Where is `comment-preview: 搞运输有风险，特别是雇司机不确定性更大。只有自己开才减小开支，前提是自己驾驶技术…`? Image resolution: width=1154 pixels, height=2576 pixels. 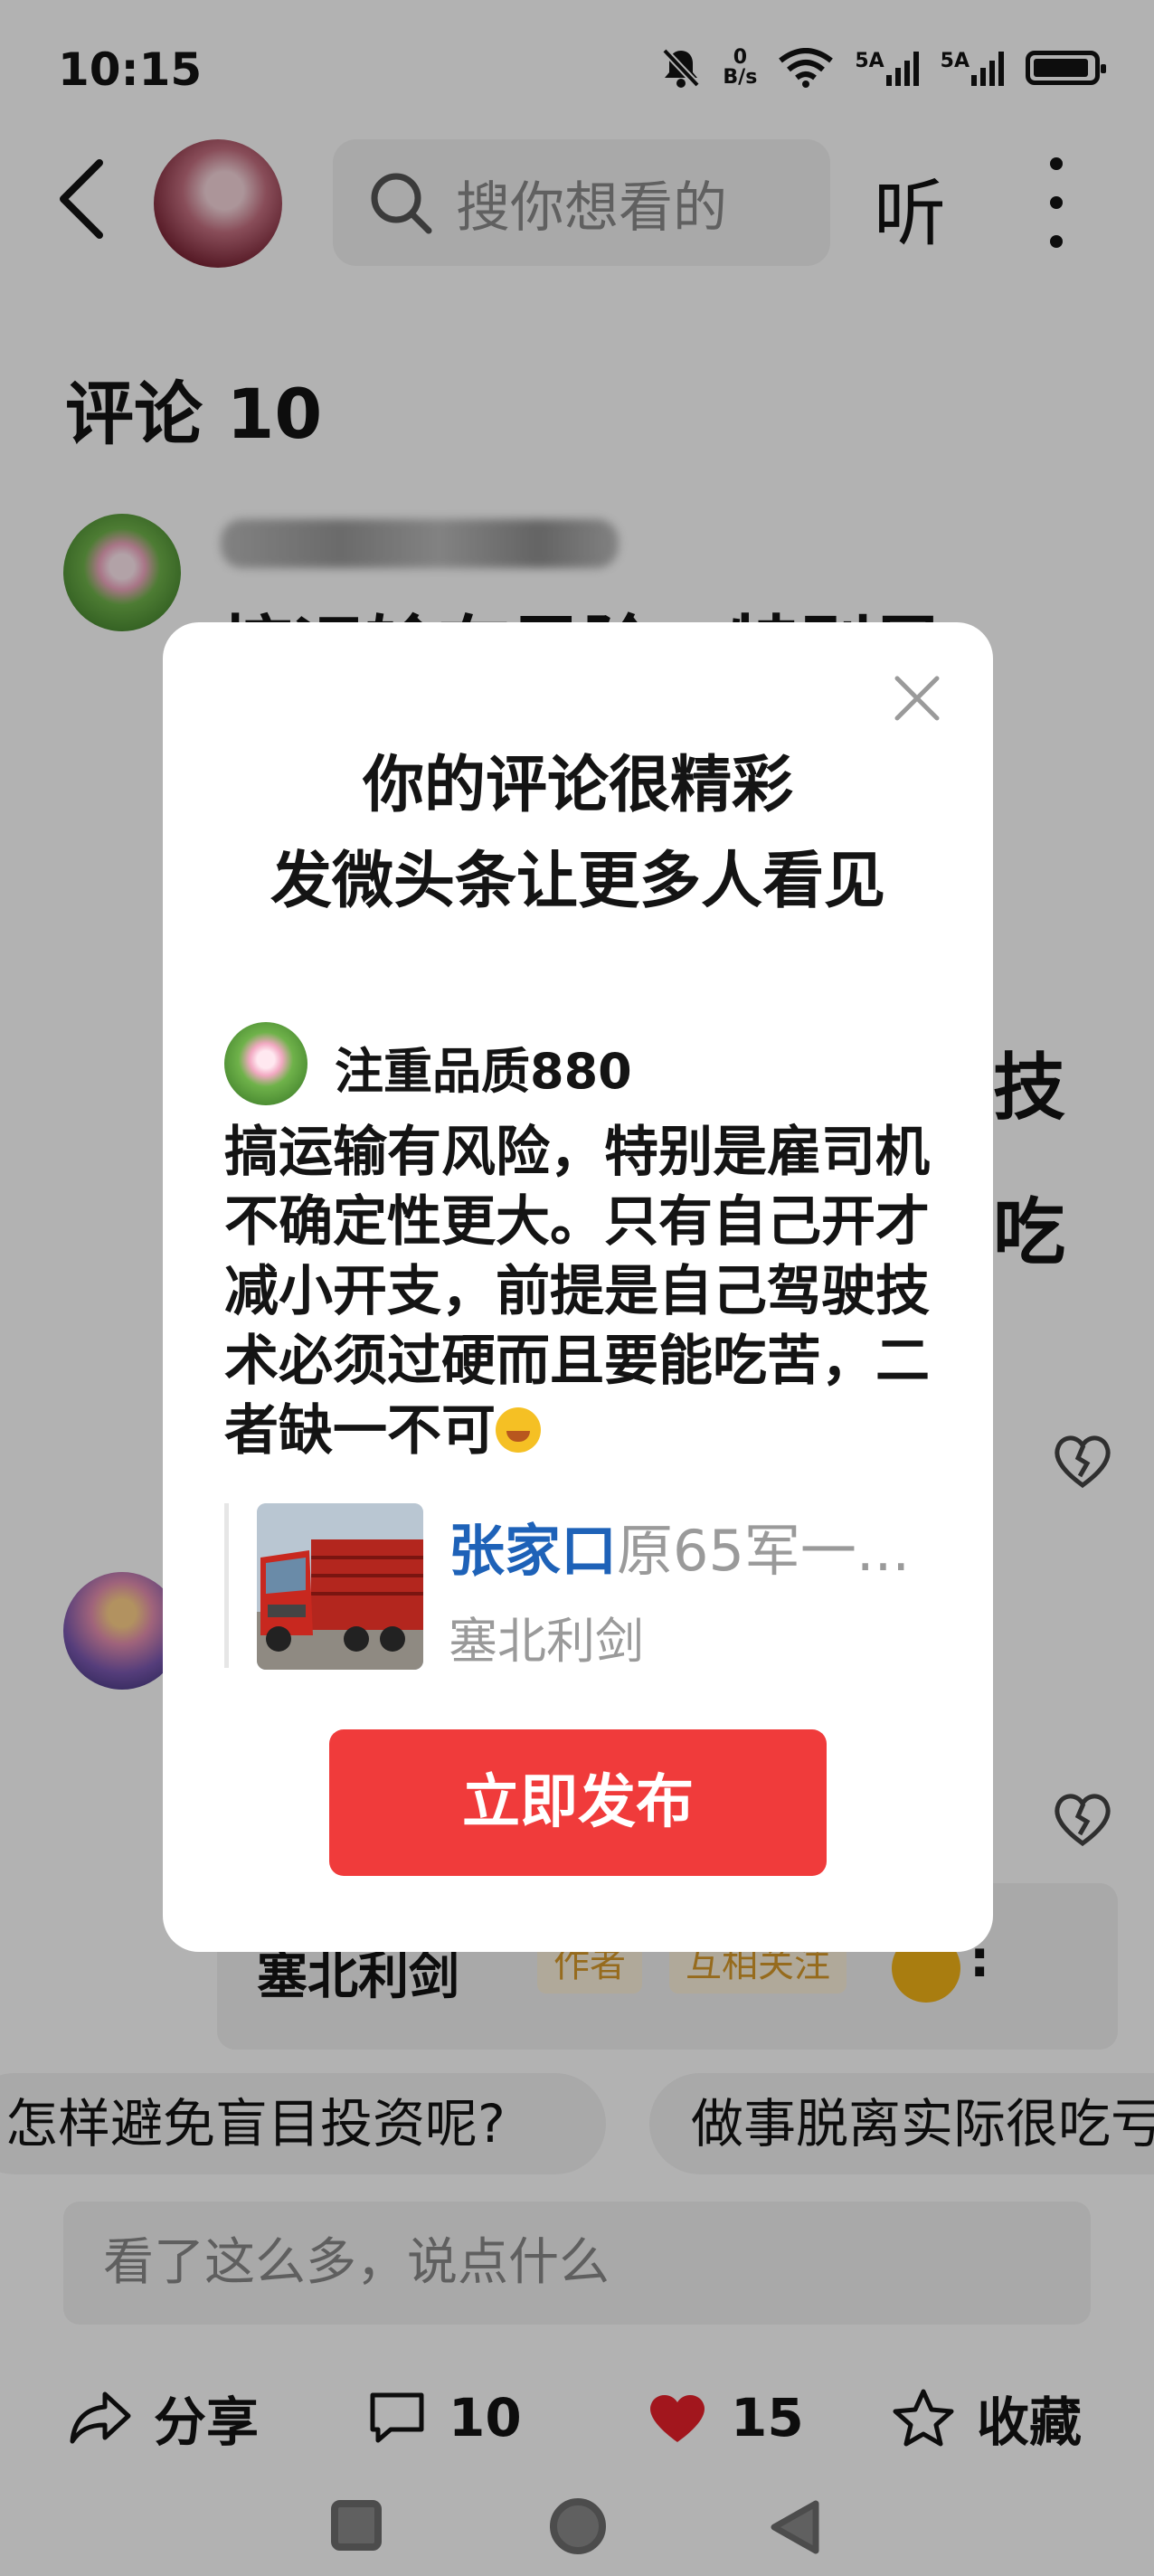
comment-preview: 搞运输有风险，特别是雇司机不确定性更大。只有自己开才减小开支，前提是自己驾驶技术… is located at coordinates (577, 1292).